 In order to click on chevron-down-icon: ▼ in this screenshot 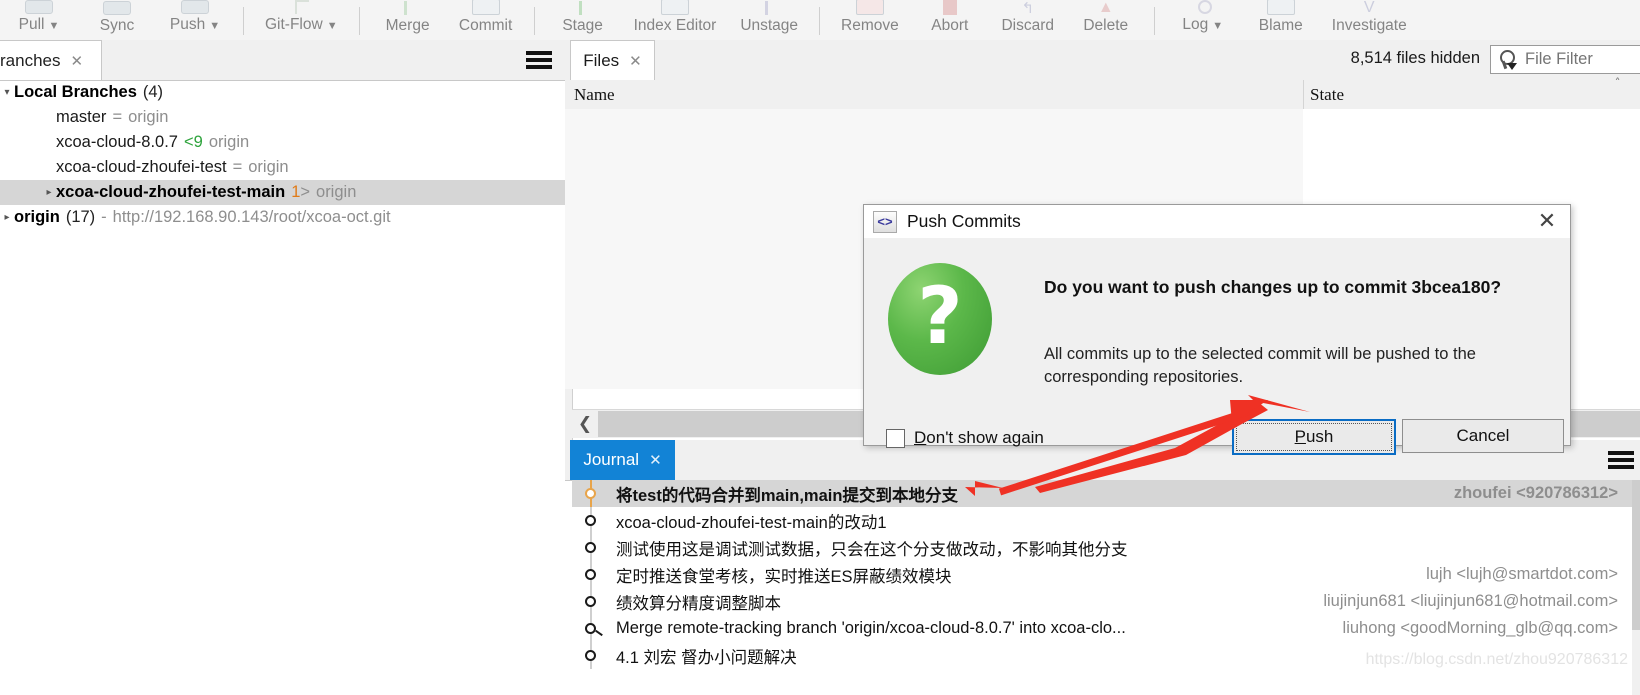, I will do `click(1218, 26)`.